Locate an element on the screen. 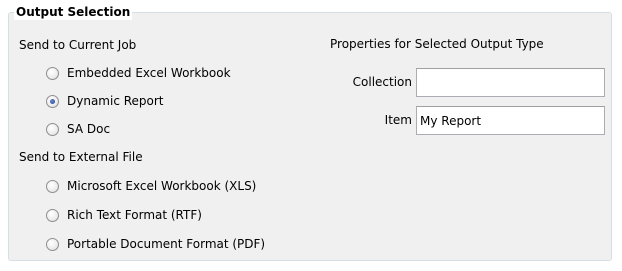 The height and width of the screenshot is (271, 622). properties-title: Properties for Selected Output Type is located at coordinates (437, 44).